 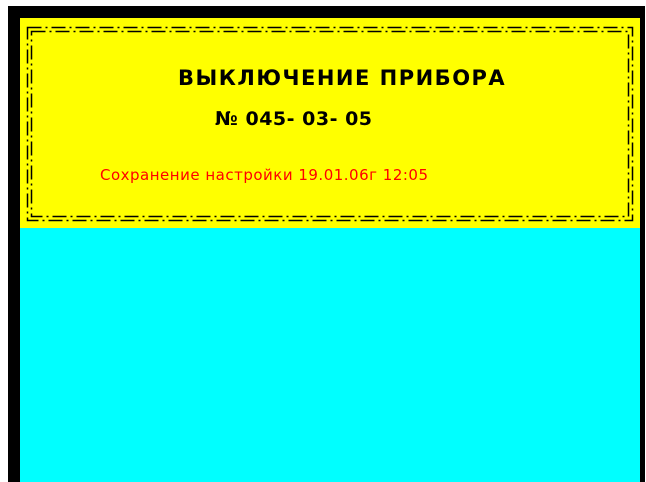 I want to click on device-number: № 045- 03- 05, so click(x=294, y=119).